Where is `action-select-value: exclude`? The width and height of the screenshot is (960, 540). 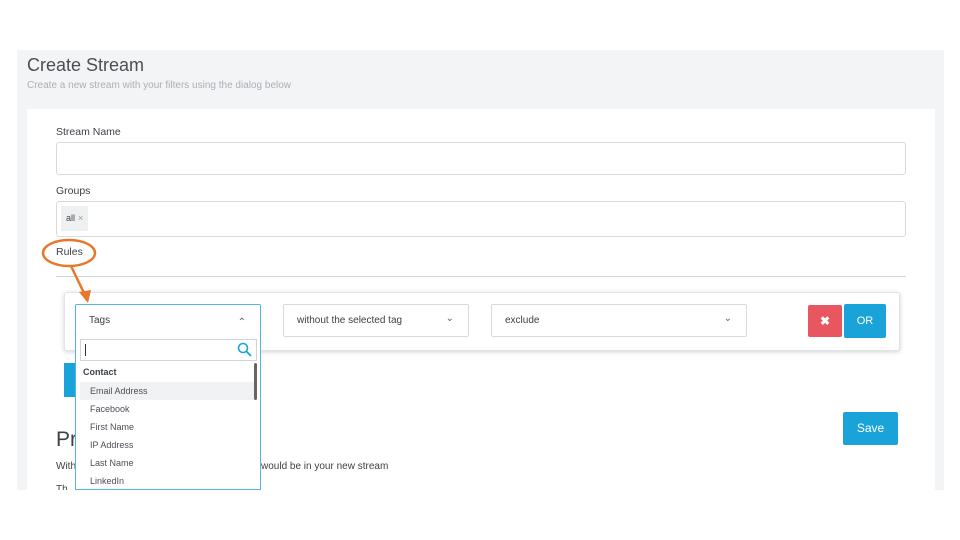
action-select-value: exclude is located at coordinates (522, 320).